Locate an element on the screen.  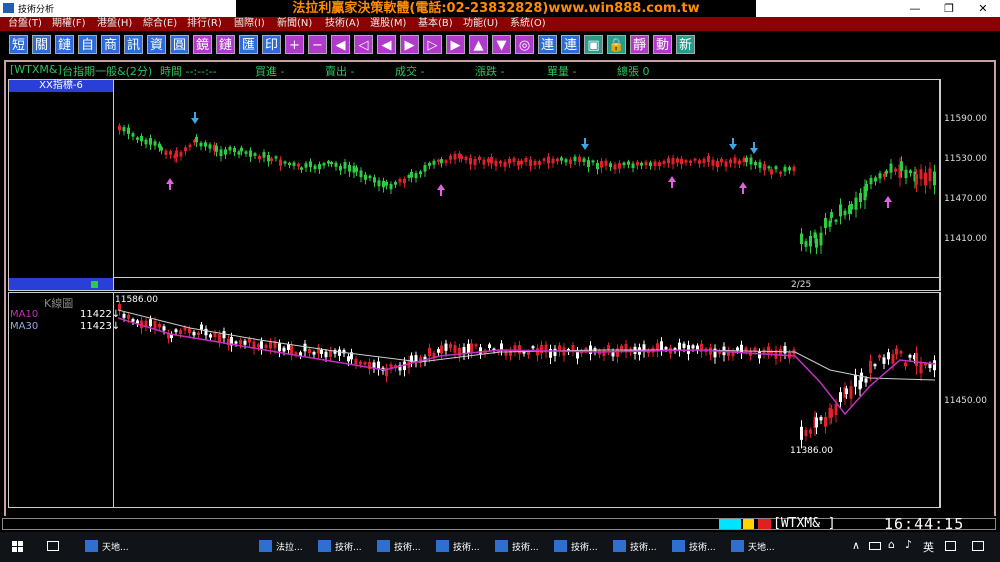
notification-icon is located at coordinates (978, 546).